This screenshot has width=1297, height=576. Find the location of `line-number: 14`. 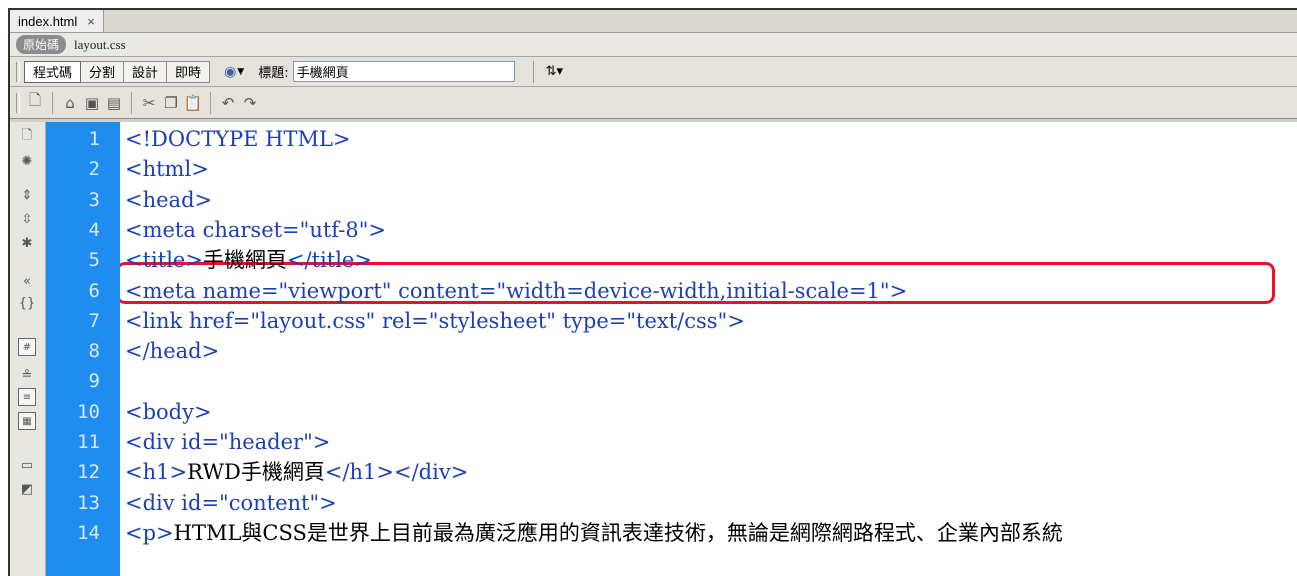

line-number: 14 is located at coordinates (88, 532).